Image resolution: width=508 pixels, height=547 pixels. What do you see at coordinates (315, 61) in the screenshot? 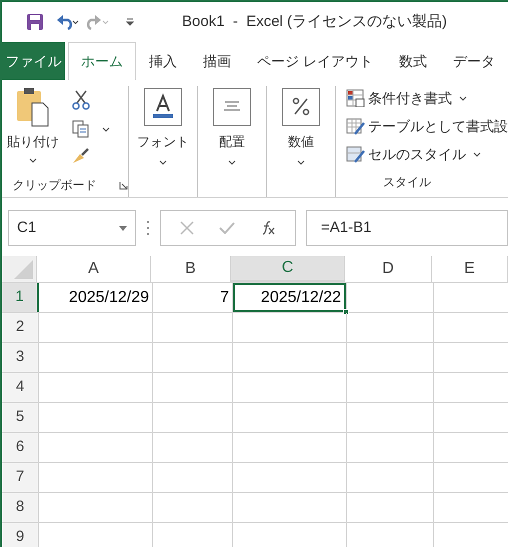
I see `ribbon-tab: ページ レイアウト` at bounding box center [315, 61].